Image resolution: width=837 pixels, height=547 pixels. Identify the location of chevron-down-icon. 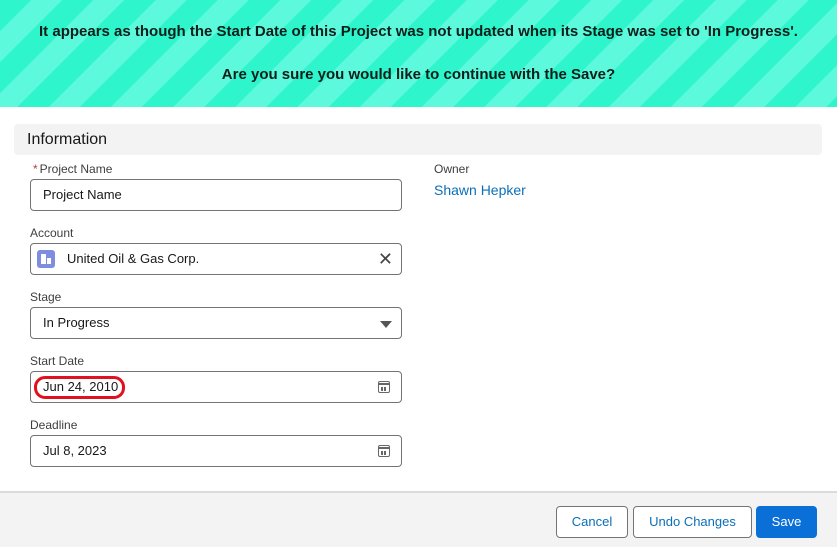
(386, 324).